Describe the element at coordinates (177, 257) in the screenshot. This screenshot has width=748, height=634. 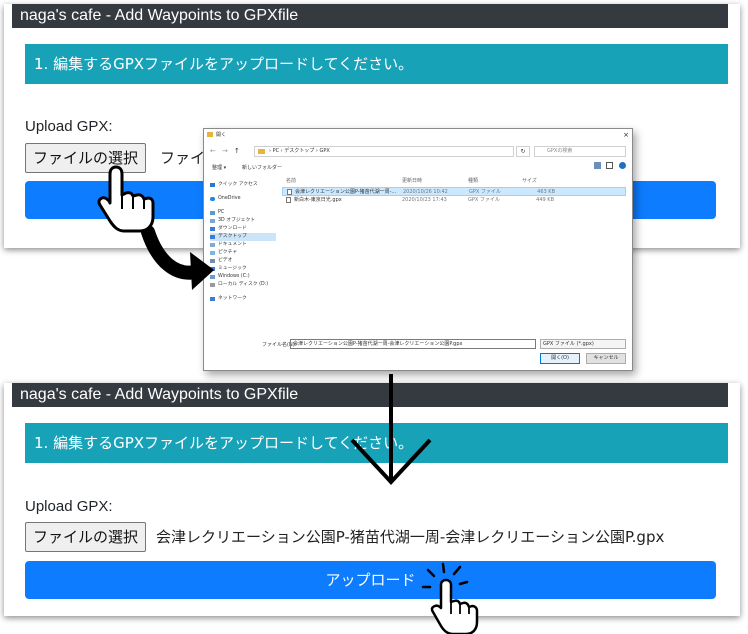
I see `curved-arrow-icon` at that location.